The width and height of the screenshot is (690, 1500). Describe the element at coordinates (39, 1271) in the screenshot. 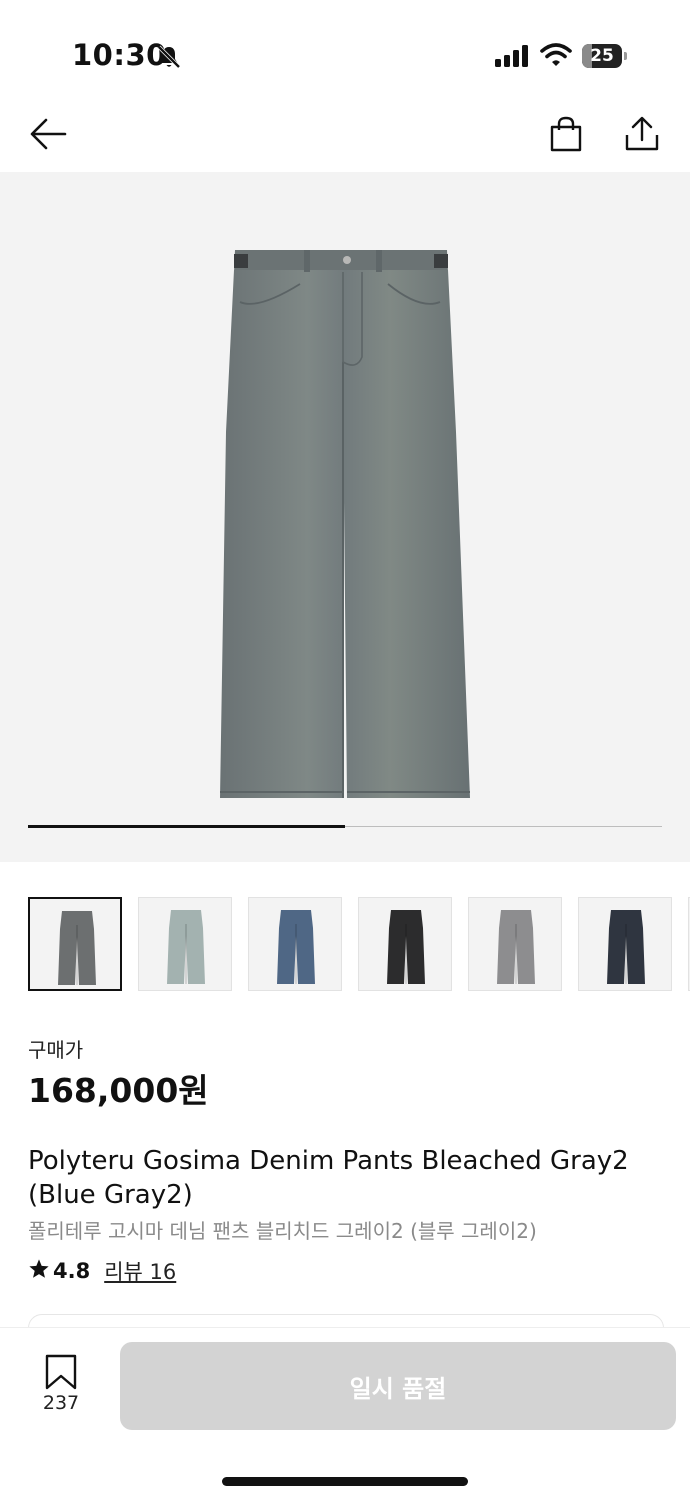

I see `star-icon` at that location.